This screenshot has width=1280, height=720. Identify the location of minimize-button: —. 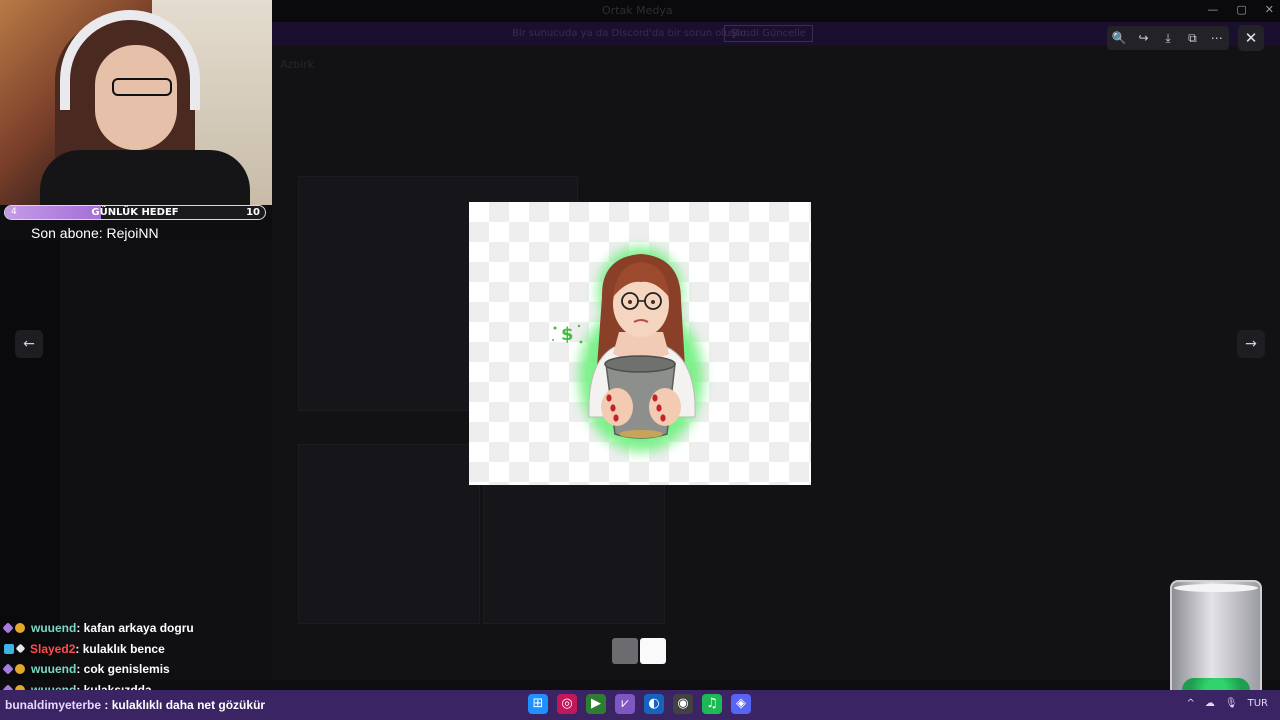
(1212, 9).